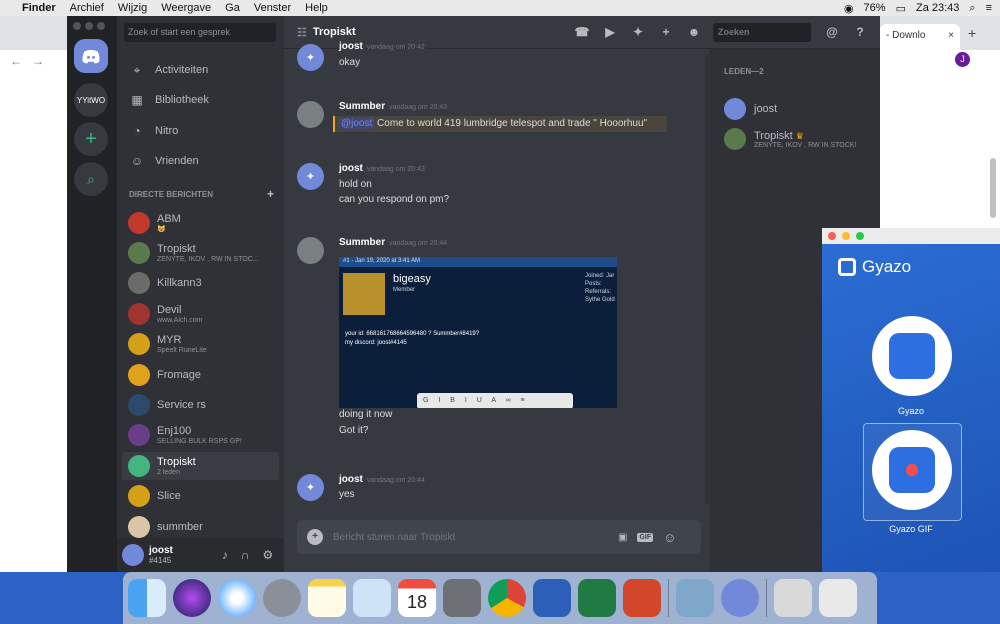 This screenshot has height=624, width=1000. Describe the element at coordinates (740, 598) in the screenshot. I see `discord-icon` at that location.